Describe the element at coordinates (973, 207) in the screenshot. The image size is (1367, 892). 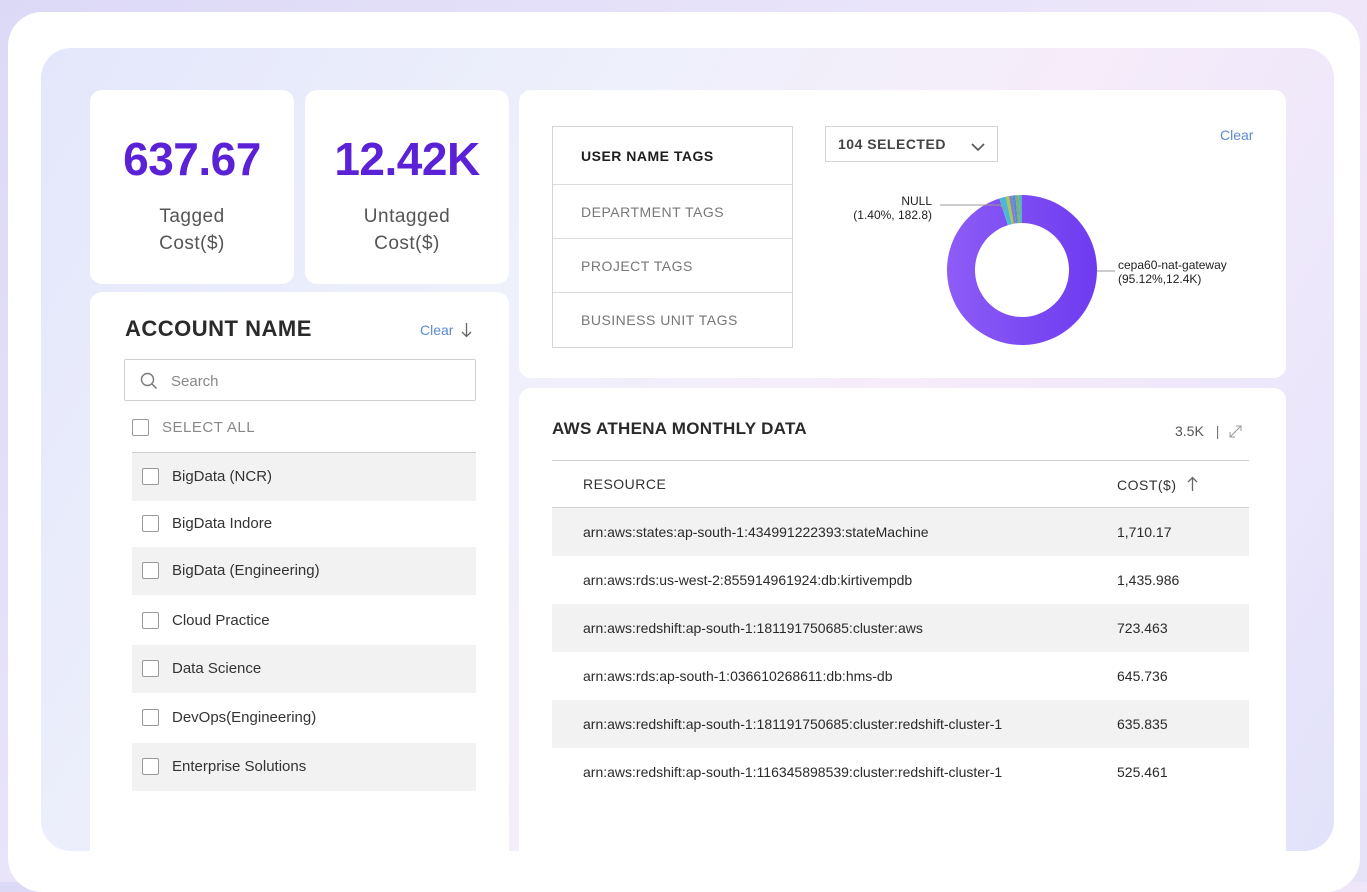
I see `donut-leader-null` at that location.